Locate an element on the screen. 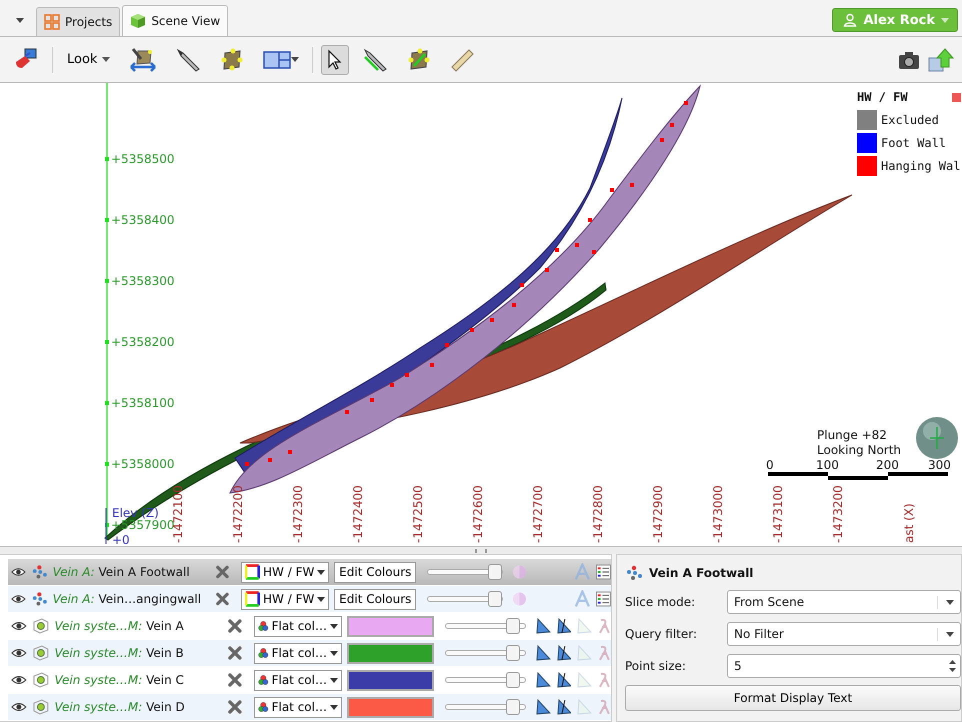  split-view-icon is located at coordinates (276, 59).